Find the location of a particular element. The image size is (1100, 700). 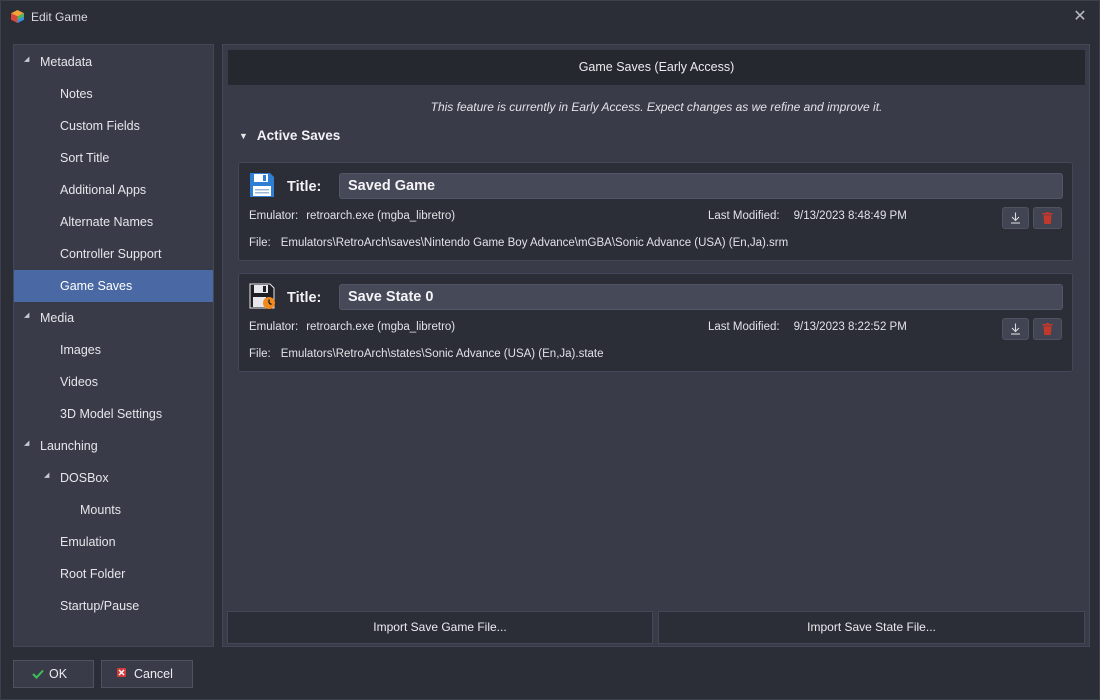

sidebar-item-label: Media is located at coordinates (57, 318).